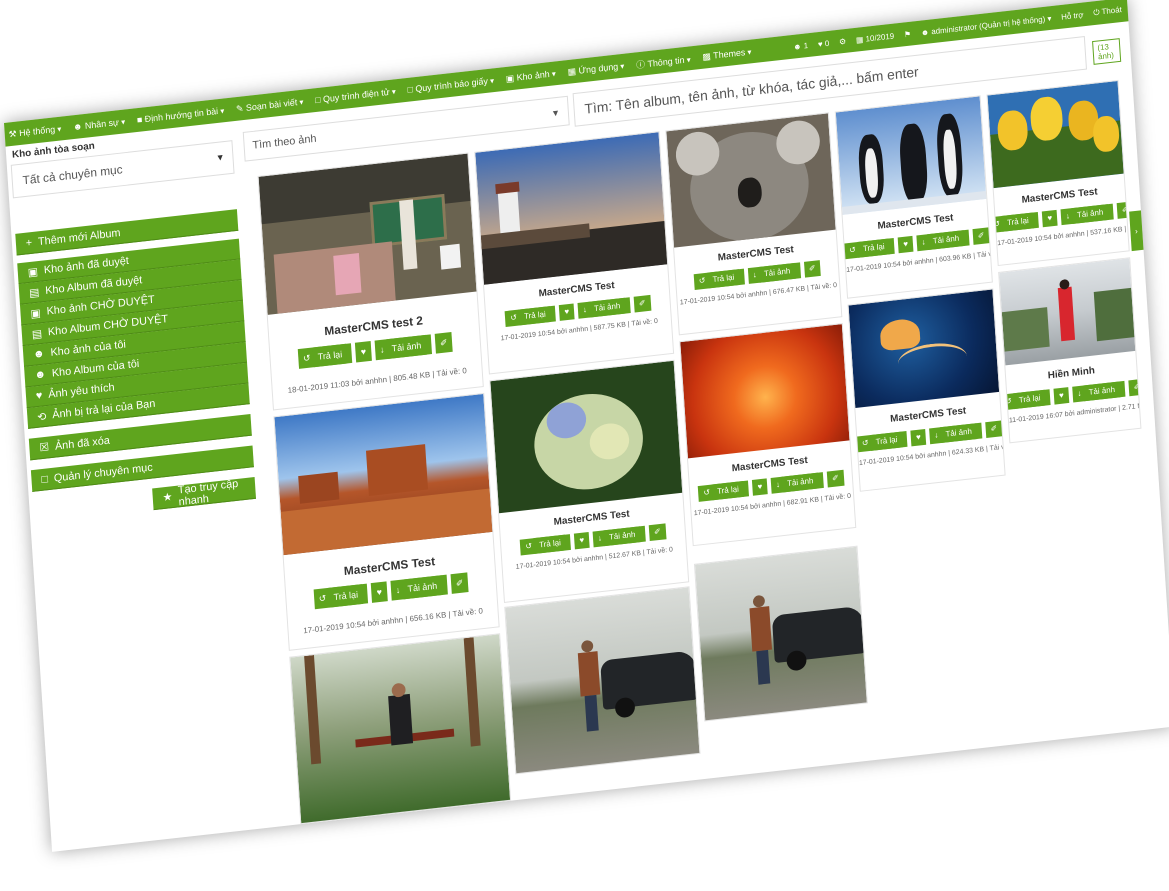  Describe the element at coordinates (586, 437) in the screenshot. I see `photo-hydrangeas` at that location.